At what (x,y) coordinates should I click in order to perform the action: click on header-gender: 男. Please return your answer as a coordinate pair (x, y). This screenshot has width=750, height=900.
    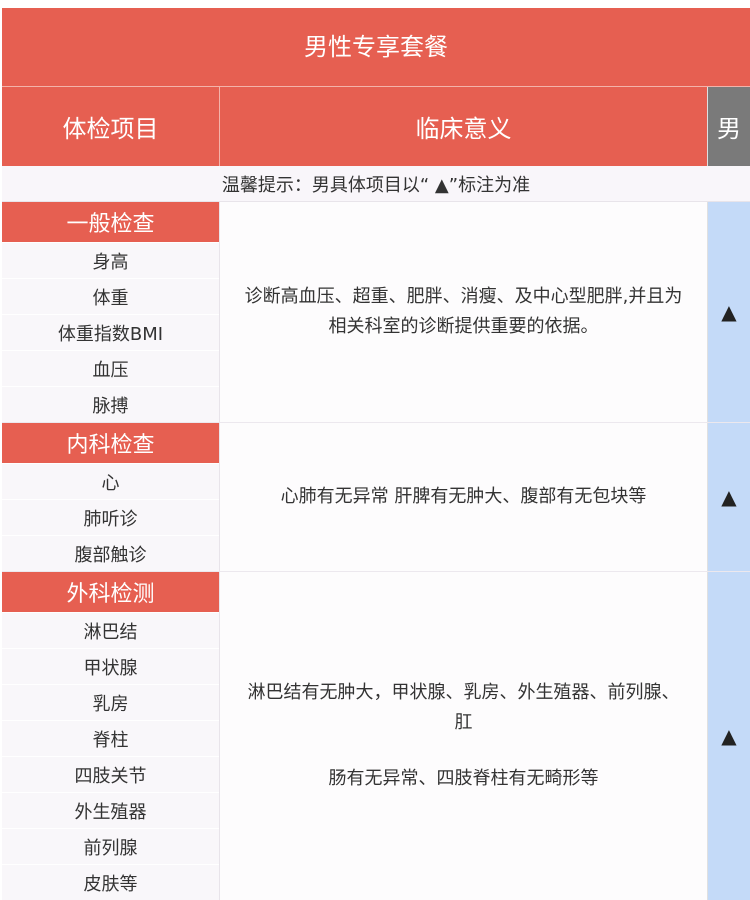
    Looking at the image, I should click on (728, 126).